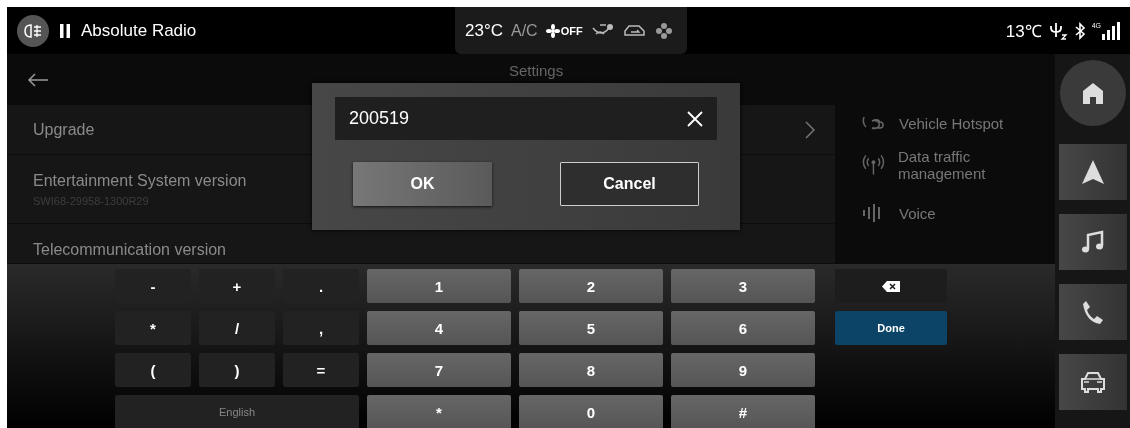 The width and height of the screenshot is (1130, 428). Describe the element at coordinates (571, 30) in the screenshot. I see `fan-status: OFF` at that location.